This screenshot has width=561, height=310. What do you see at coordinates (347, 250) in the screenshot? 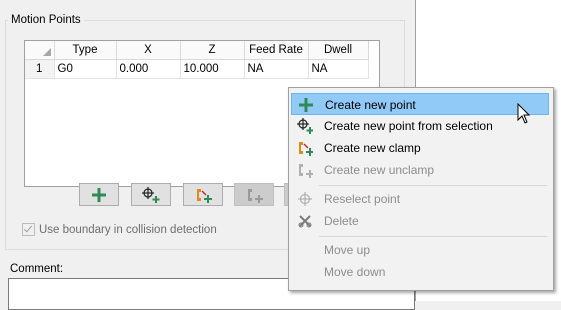
I see `menu-item-label: Move up` at bounding box center [347, 250].